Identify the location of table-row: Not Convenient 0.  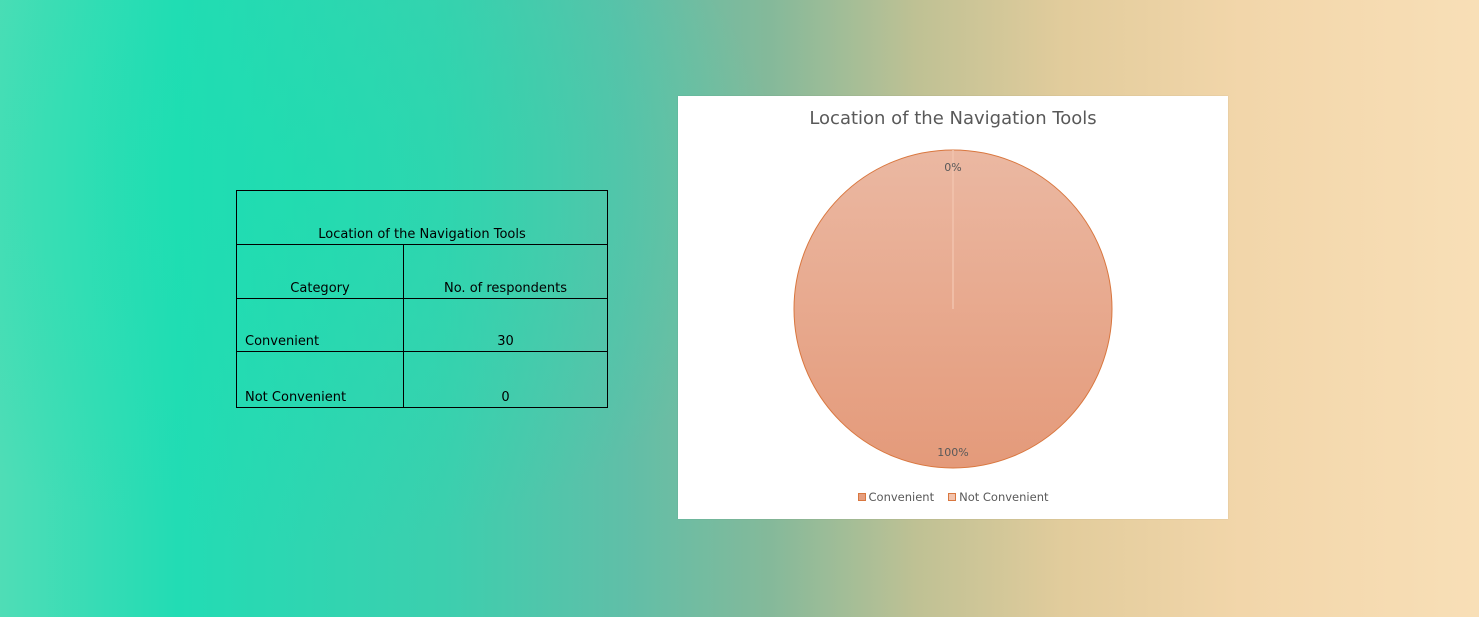
(422, 379).